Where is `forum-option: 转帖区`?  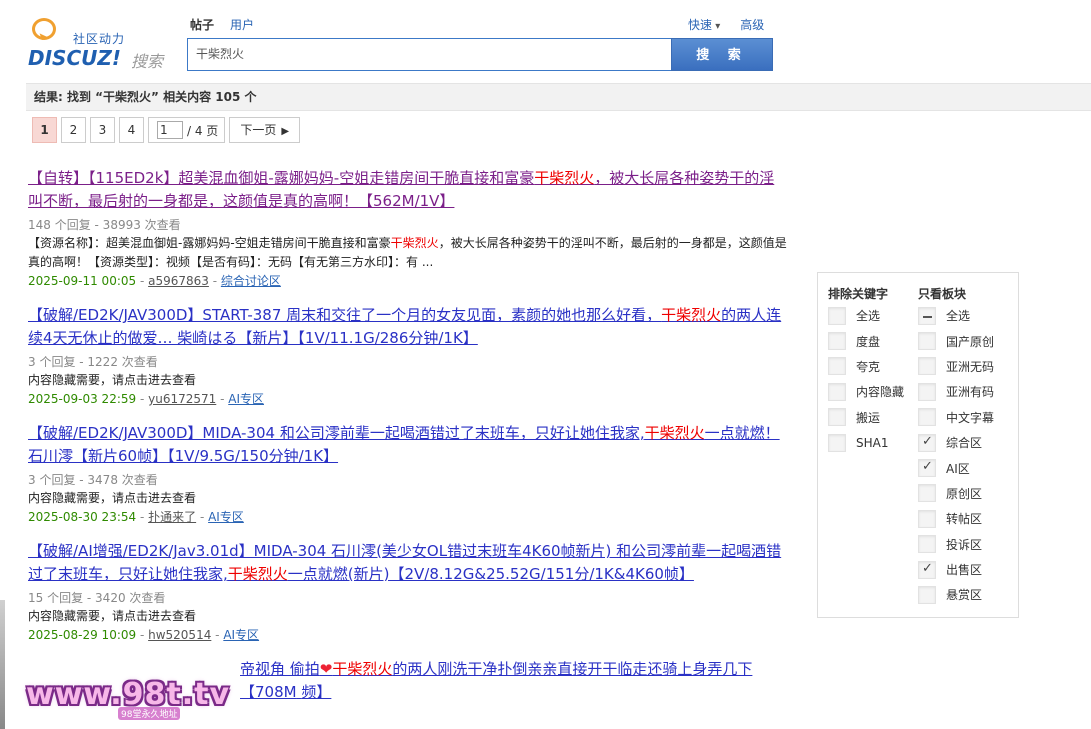
forum-option: 转帖区 is located at coordinates (956, 518).